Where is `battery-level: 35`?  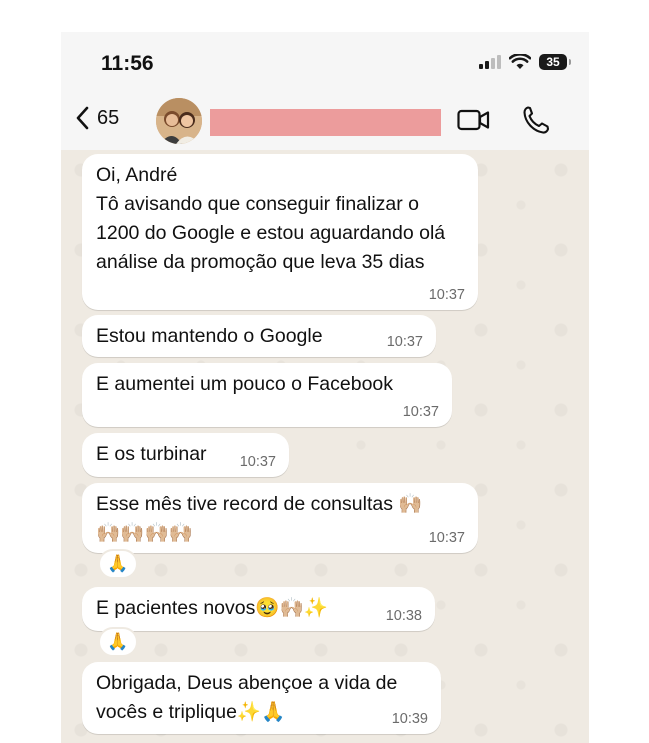 battery-level: 35 is located at coordinates (553, 62).